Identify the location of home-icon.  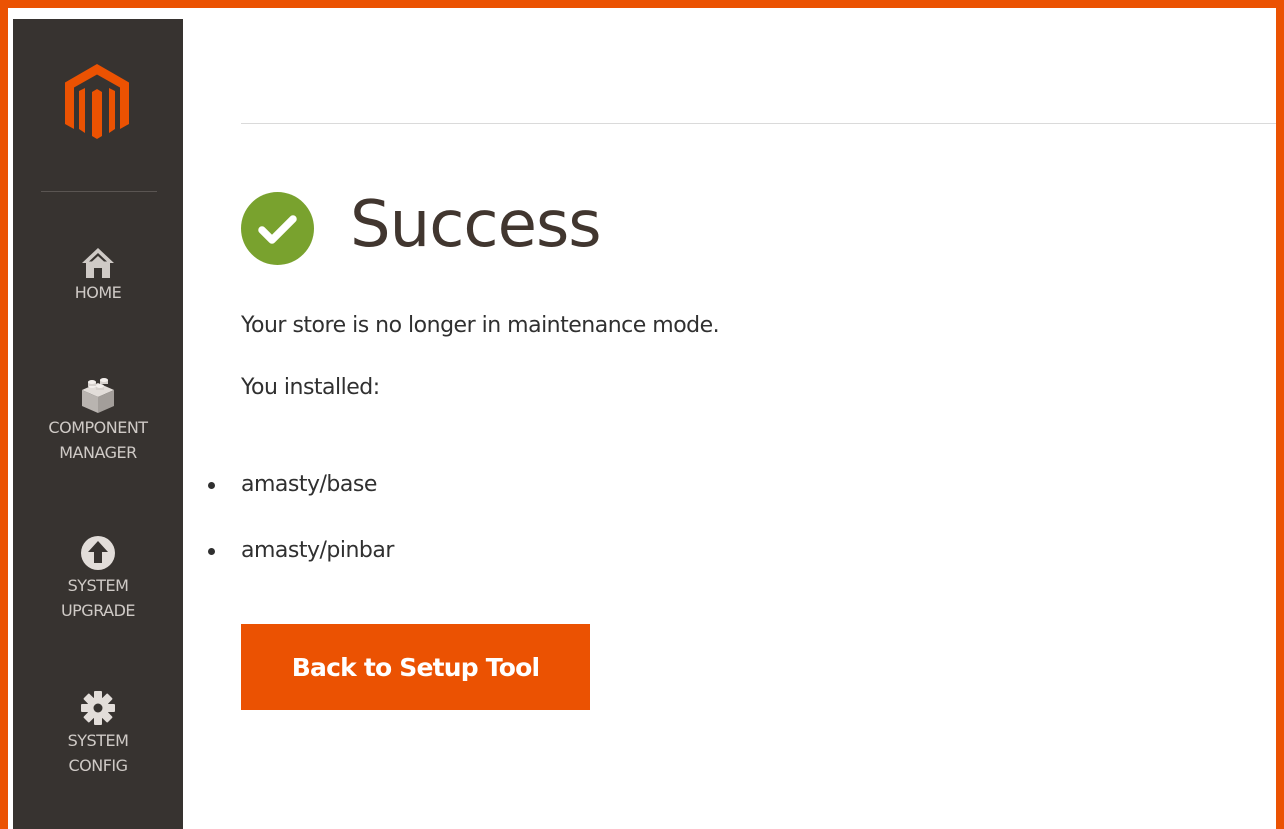
(98, 263).